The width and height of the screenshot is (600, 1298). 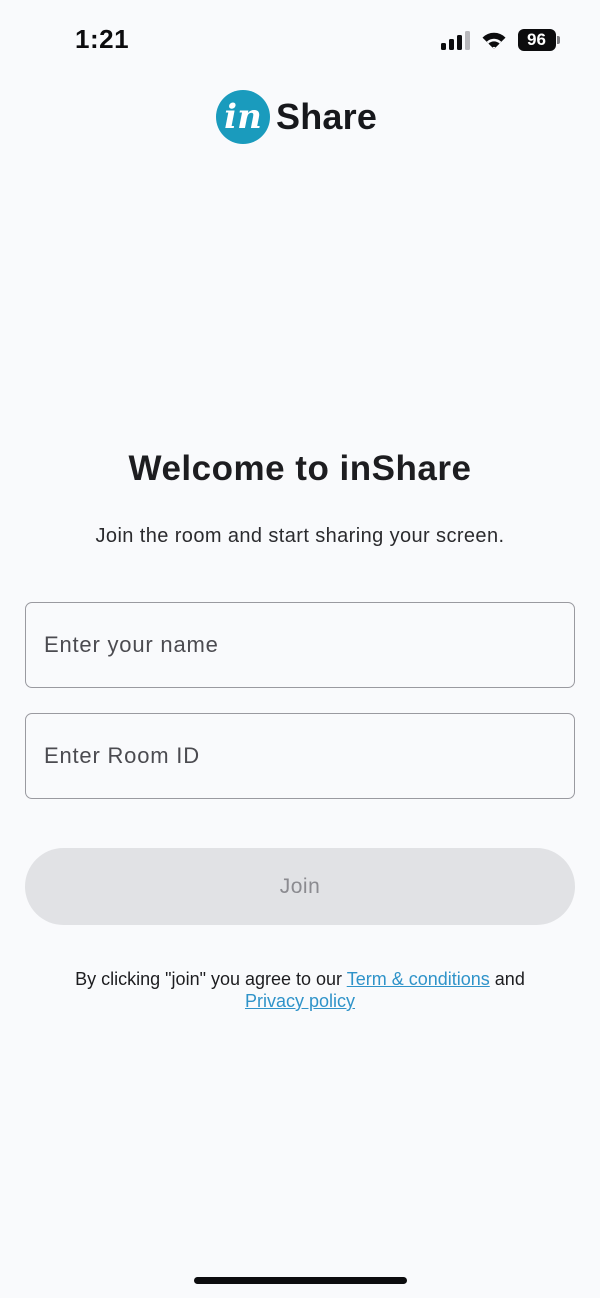 I want to click on logo-mark-icon: in, so click(x=243, y=117).